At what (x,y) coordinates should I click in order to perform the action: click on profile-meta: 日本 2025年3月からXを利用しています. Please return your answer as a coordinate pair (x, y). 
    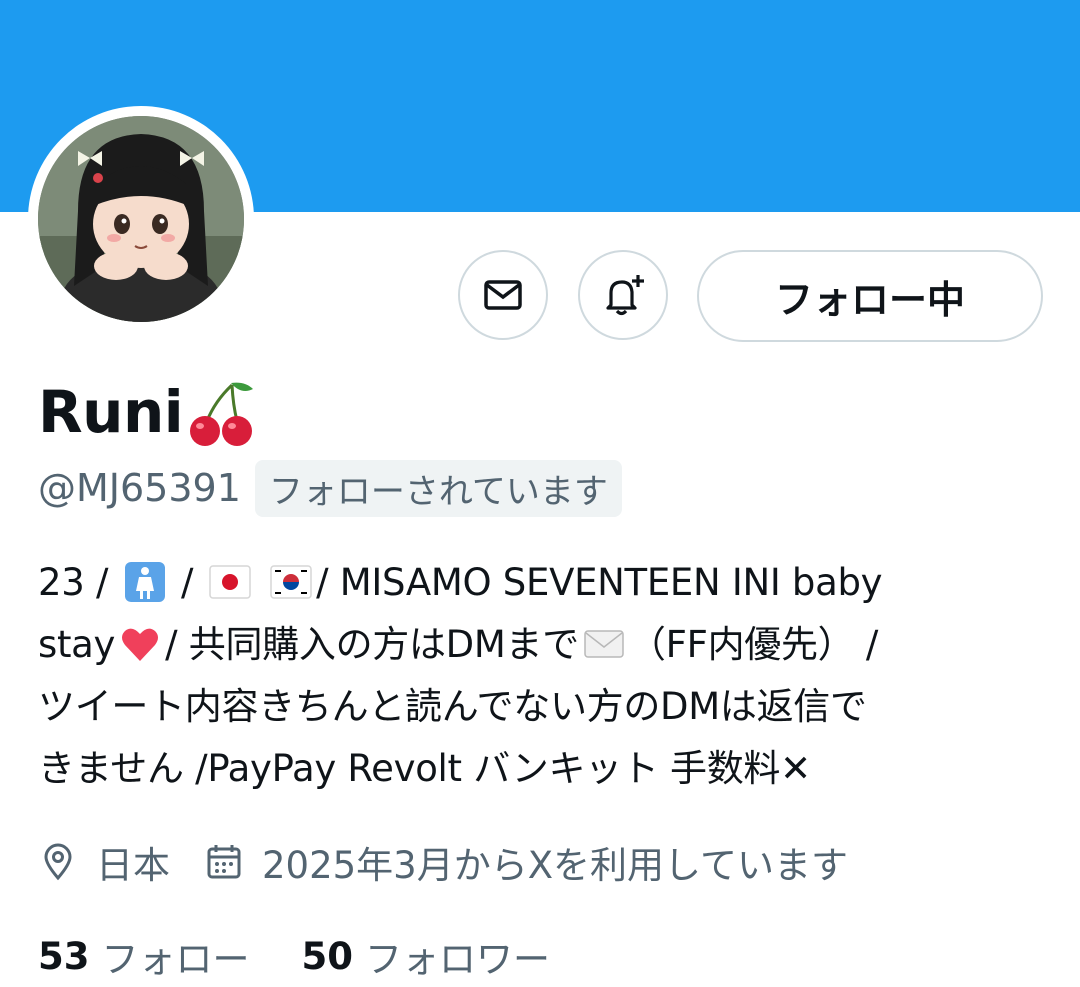
    Looking at the image, I should click on (443, 862).